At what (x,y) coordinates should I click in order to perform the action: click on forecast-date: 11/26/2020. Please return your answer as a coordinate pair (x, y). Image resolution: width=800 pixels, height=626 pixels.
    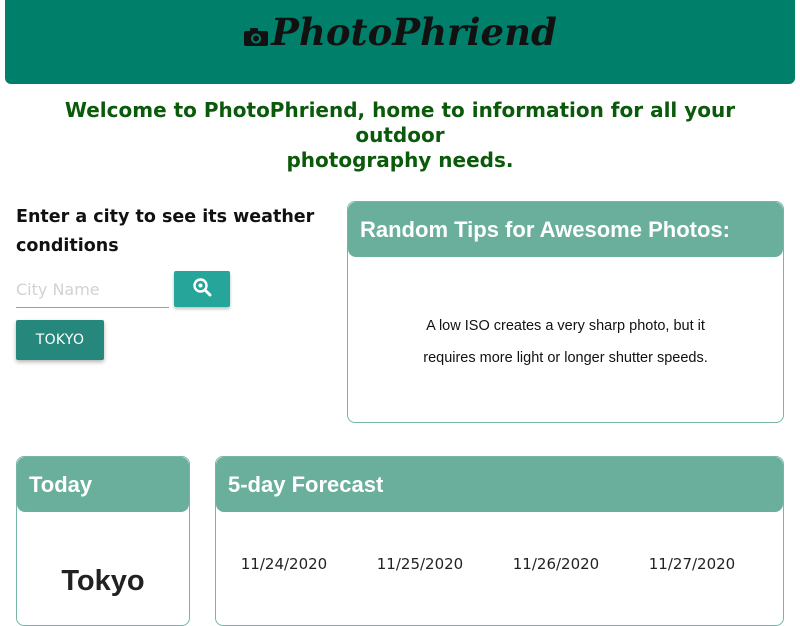
    Looking at the image, I should click on (556, 564).